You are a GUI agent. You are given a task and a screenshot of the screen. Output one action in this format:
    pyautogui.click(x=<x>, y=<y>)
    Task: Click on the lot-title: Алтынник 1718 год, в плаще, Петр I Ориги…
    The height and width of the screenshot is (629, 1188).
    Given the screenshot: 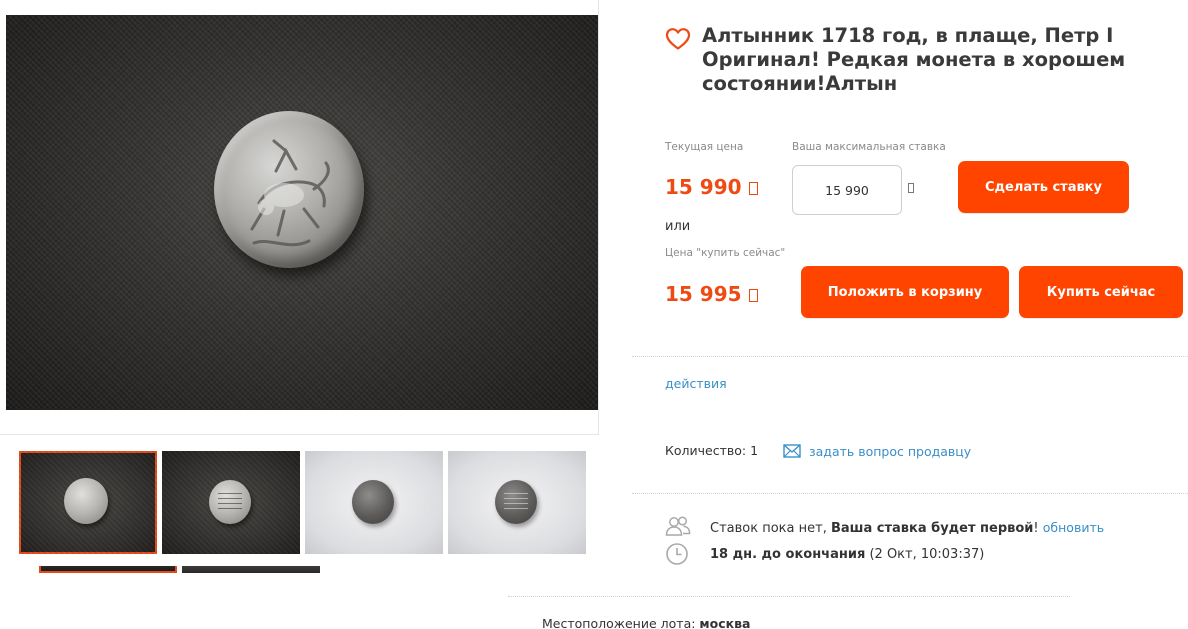 What is the action you would take?
    pyautogui.click(x=914, y=59)
    